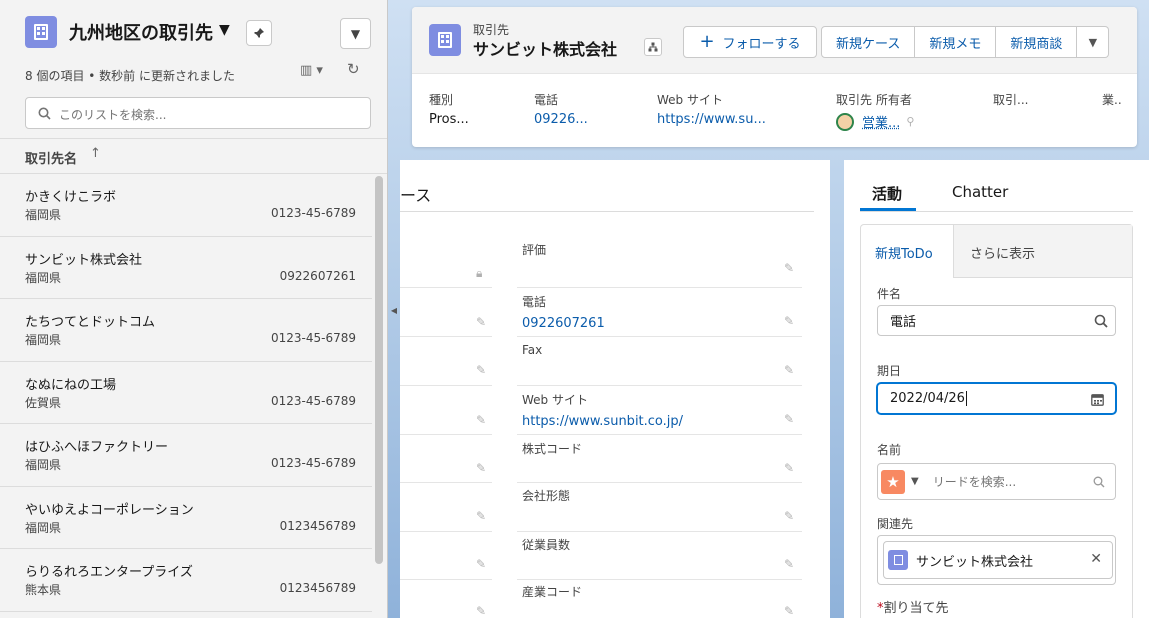 The width and height of the screenshot is (1149, 618). What do you see at coordinates (889, 371) in the screenshot?
I see `due-date-label: 期日` at bounding box center [889, 371].